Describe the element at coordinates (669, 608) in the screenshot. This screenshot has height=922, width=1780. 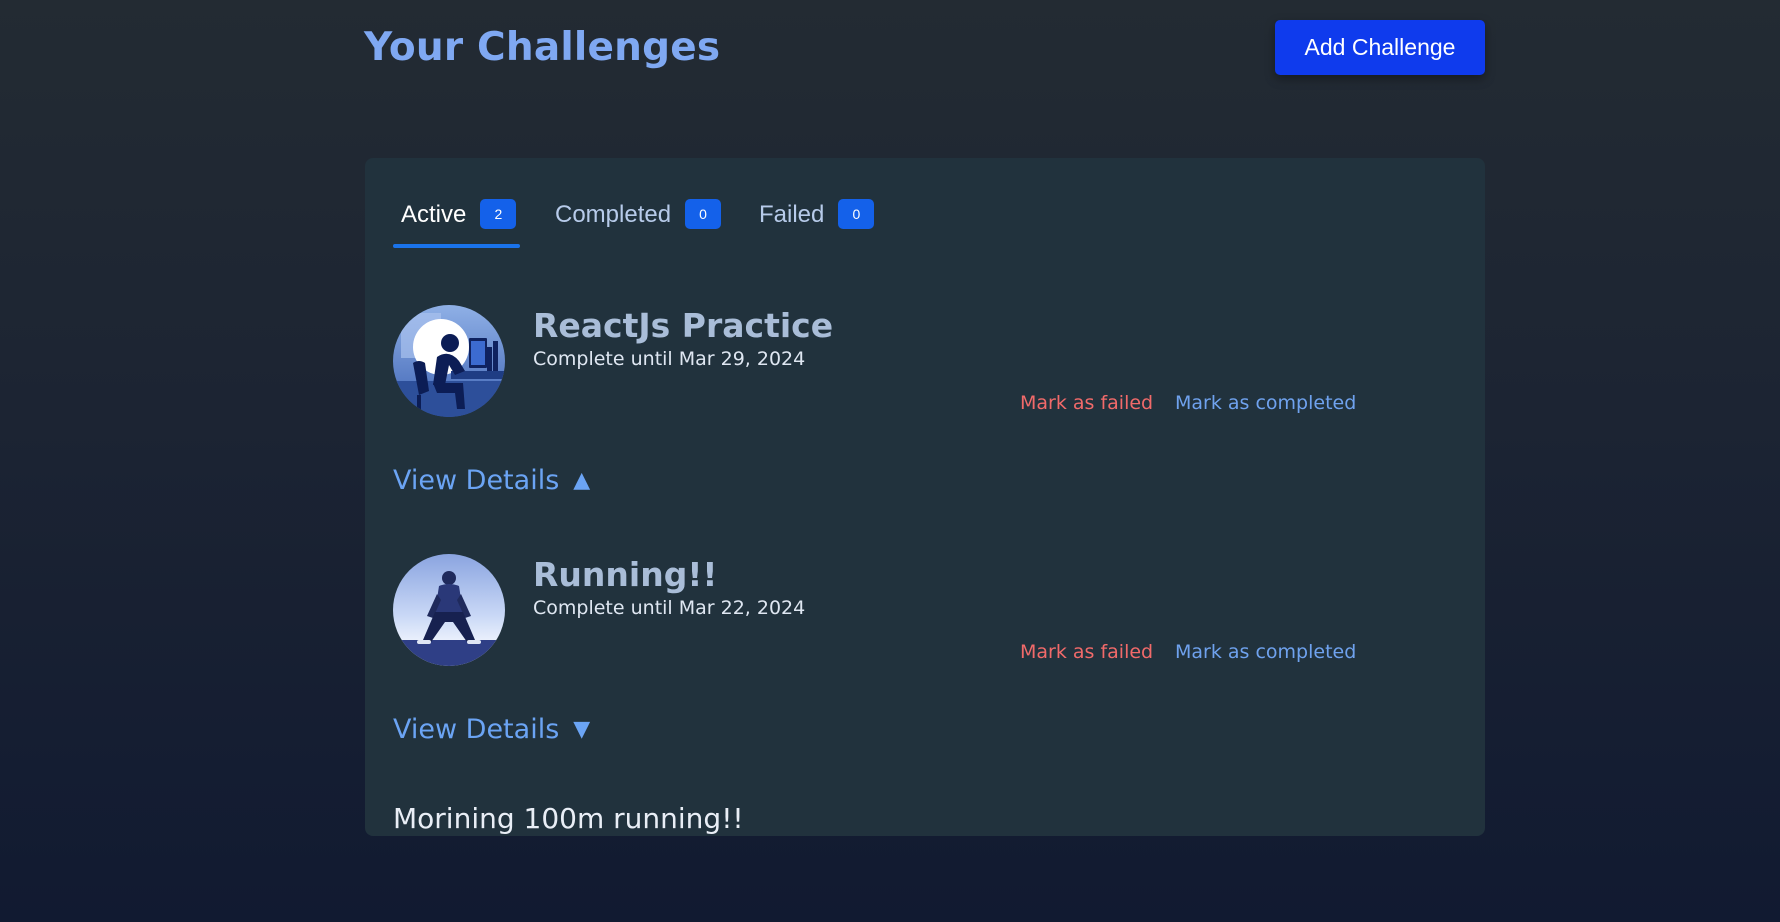
I see `challenge-deadline: Complete until Mar 22, 2024` at that location.